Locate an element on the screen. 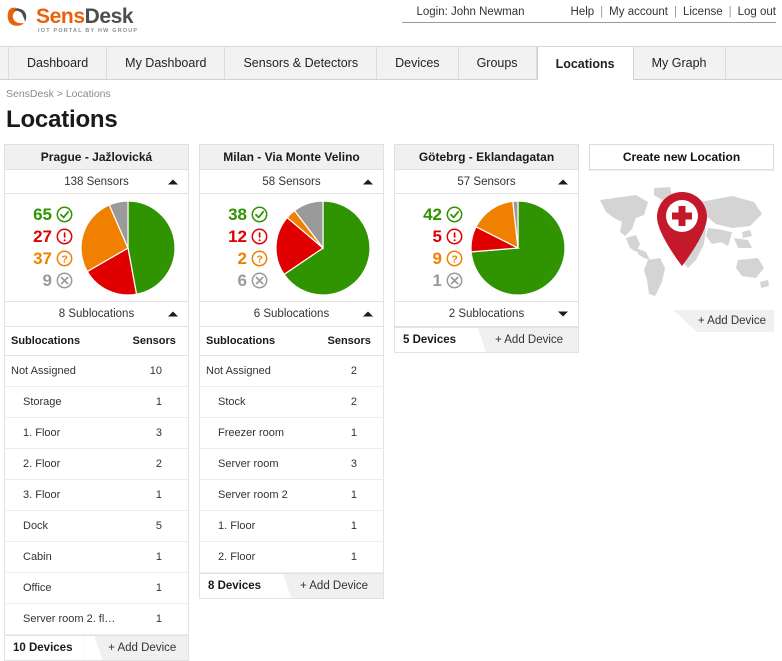  table-row: Server room 21 is located at coordinates (291, 495).